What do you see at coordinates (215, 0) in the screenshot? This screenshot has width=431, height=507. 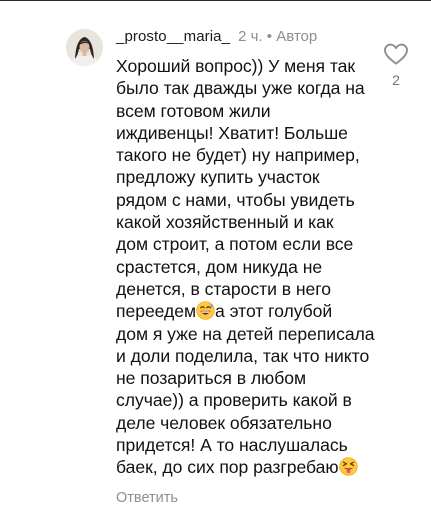 I see `top-divider` at bounding box center [215, 0].